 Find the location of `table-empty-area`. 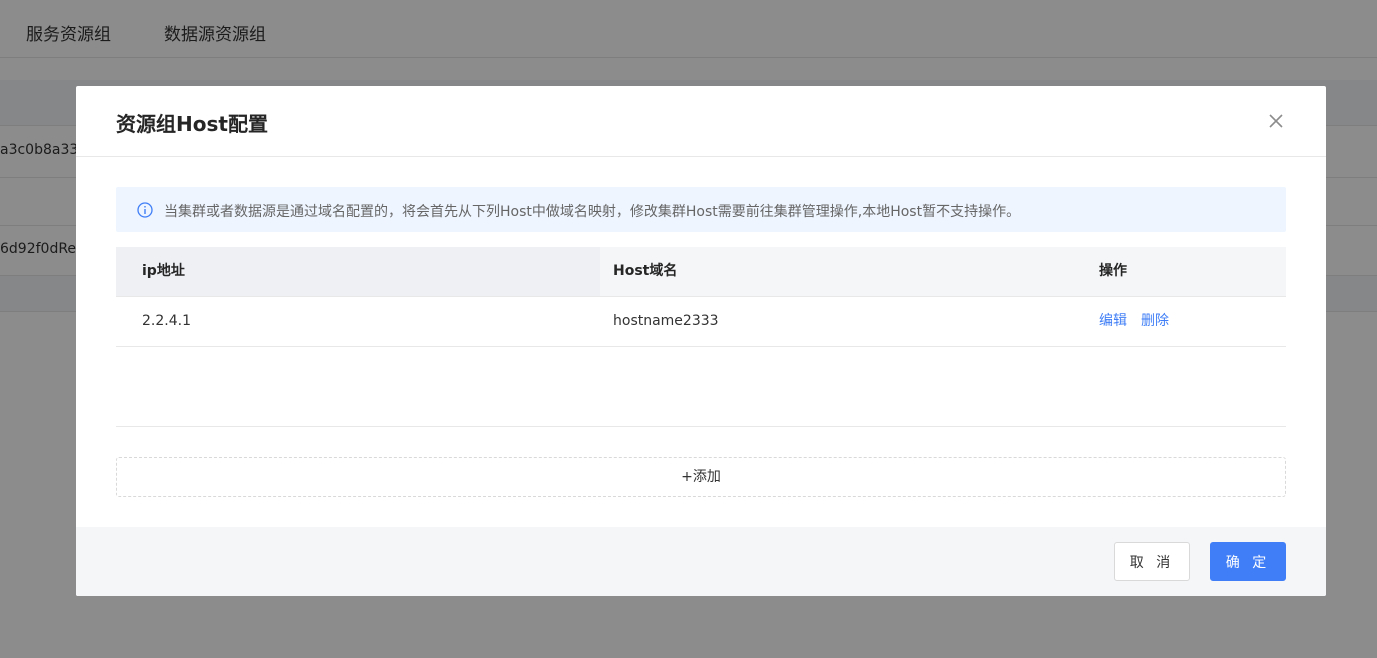

table-empty-area is located at coordinates (701, 387).